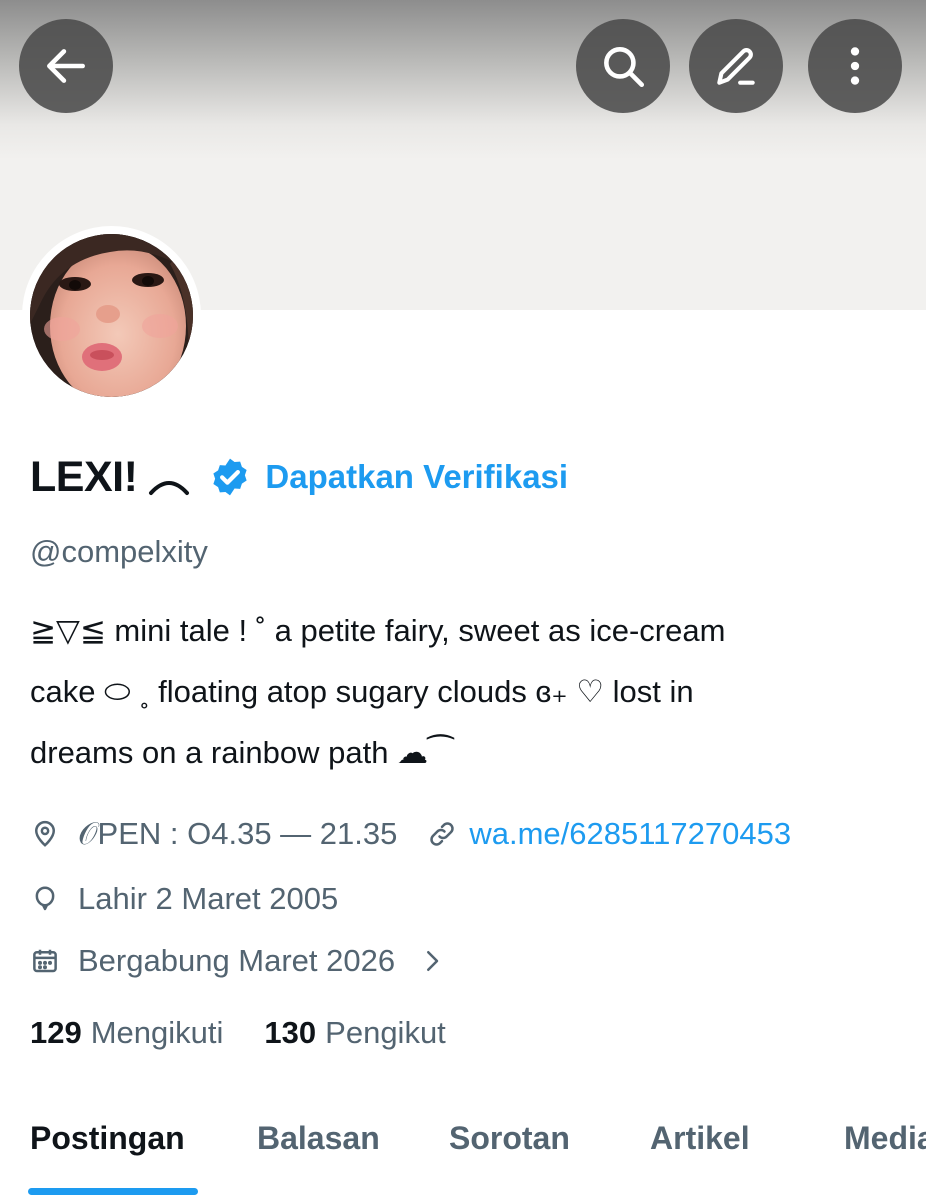 This screenshot has height=1200, width=926. I want to click on user-handle: @compelxity, so click(119, 551).